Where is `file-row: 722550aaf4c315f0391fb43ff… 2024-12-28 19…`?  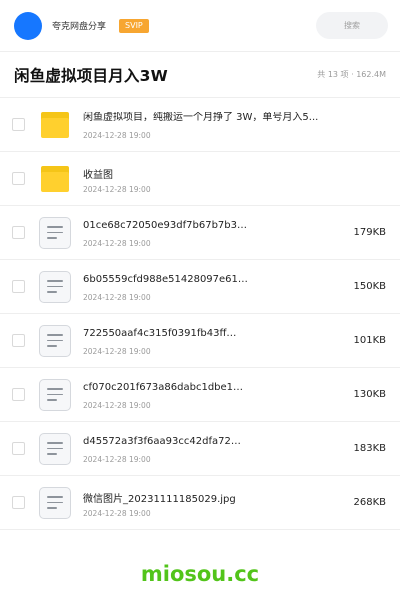
file-row: 722550aaf4c315f0391fb43ff… 2024-12-28 19… is located at coordinates (200, 341).